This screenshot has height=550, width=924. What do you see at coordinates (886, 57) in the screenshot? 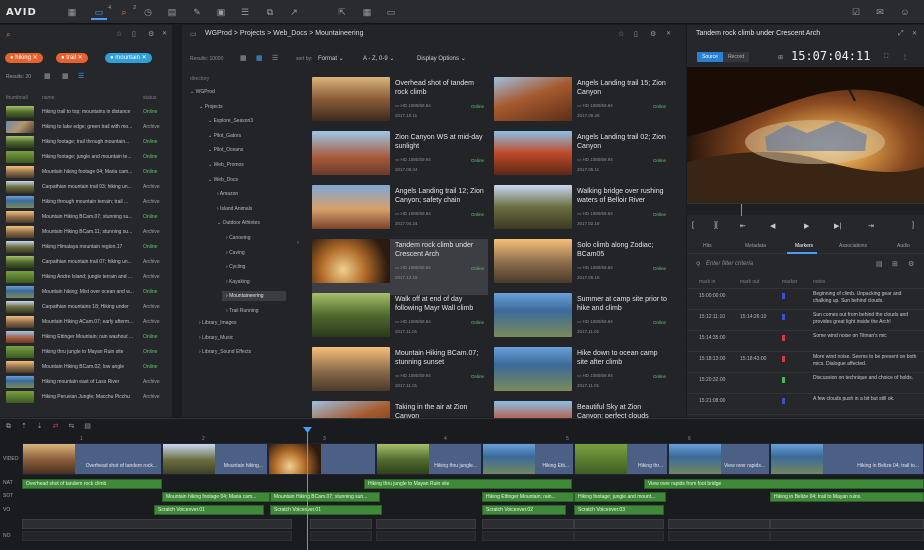
I see `fullscreen-icon: ⛶` at bounding box center [886, 57].